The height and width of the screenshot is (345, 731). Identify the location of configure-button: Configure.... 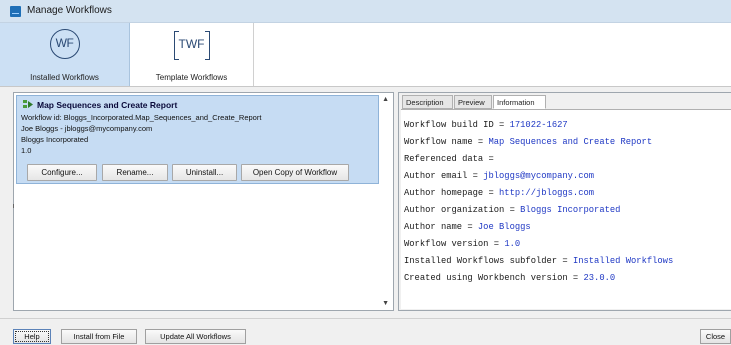
(62, 172).